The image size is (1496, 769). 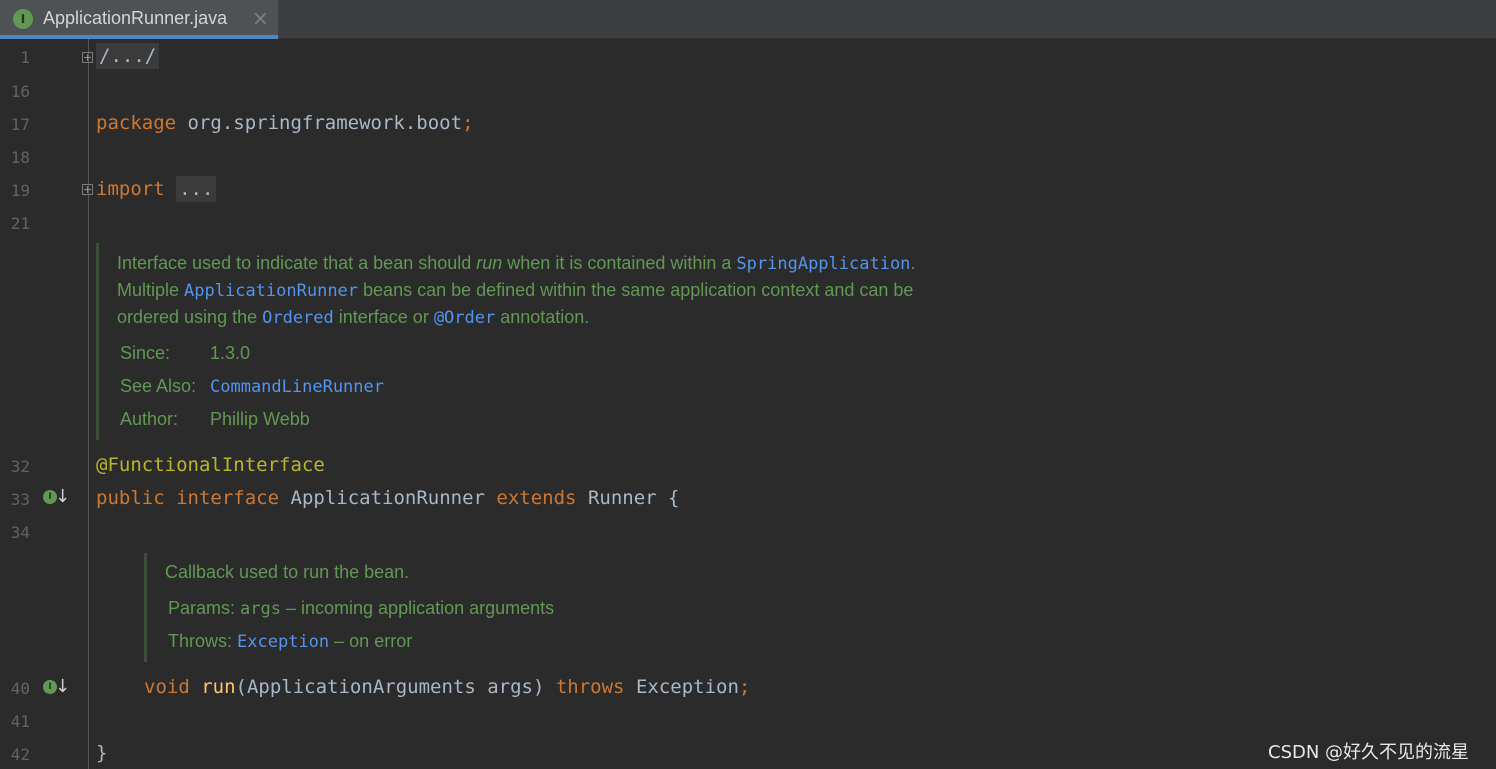 I want to click on doc-text: when it is contained within a, so click(x=619, y=263).